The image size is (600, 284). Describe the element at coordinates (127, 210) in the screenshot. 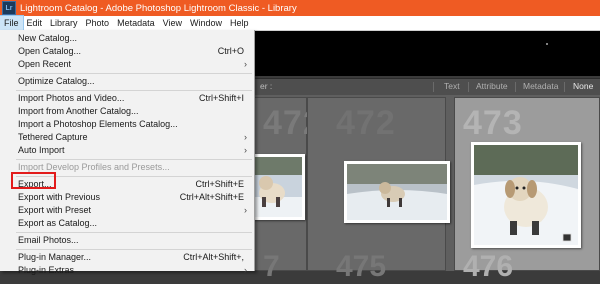

I see `menu-item-export-with-preset: Export with Preset ›` at that location.